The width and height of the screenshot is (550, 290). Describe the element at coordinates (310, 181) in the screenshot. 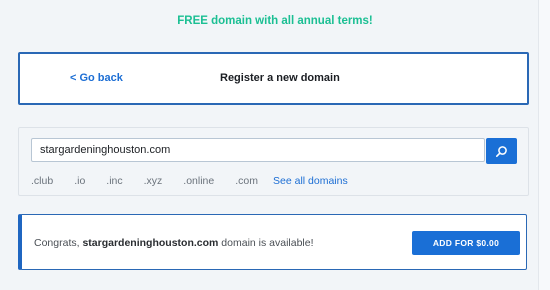

I see `see-all-domains-link: See all domains` at that location.